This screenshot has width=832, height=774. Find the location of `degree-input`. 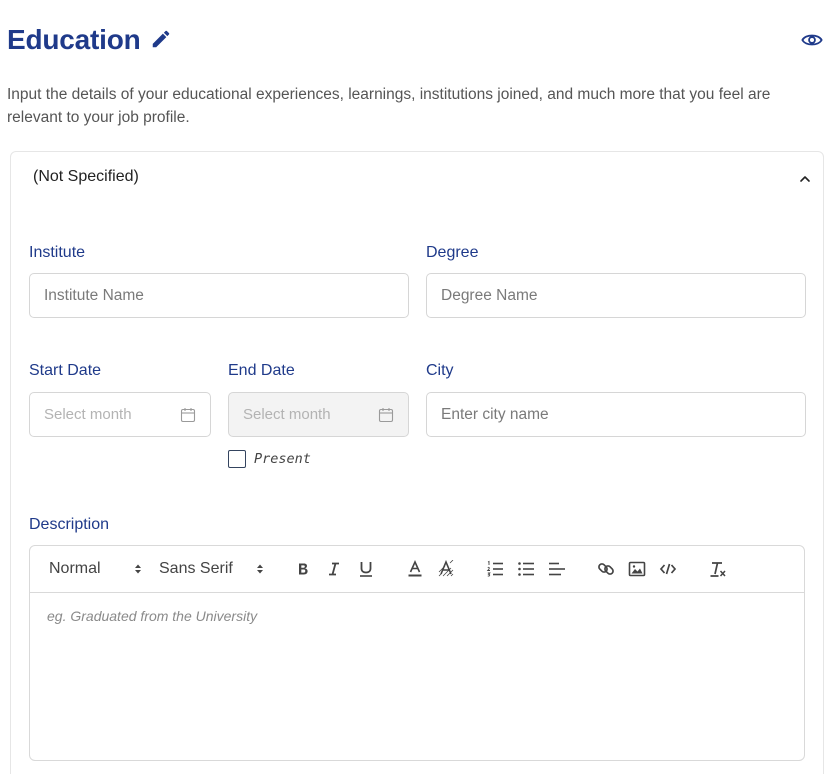

degree-input is located at coordinates (616, 295).